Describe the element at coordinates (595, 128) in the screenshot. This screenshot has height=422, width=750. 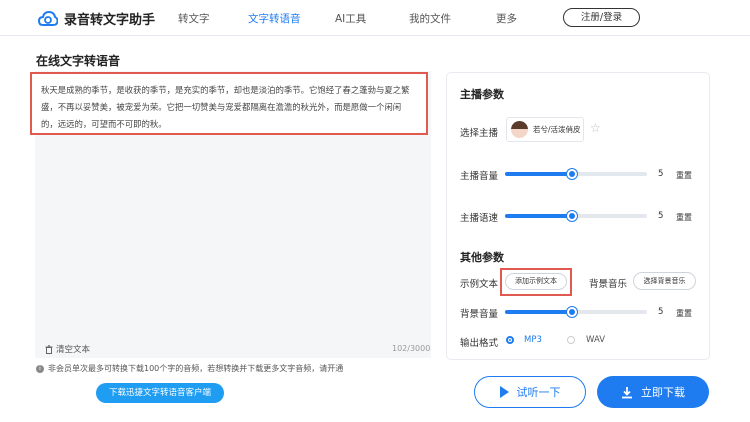
I see `favorite-star-icon: ☆` at that location.